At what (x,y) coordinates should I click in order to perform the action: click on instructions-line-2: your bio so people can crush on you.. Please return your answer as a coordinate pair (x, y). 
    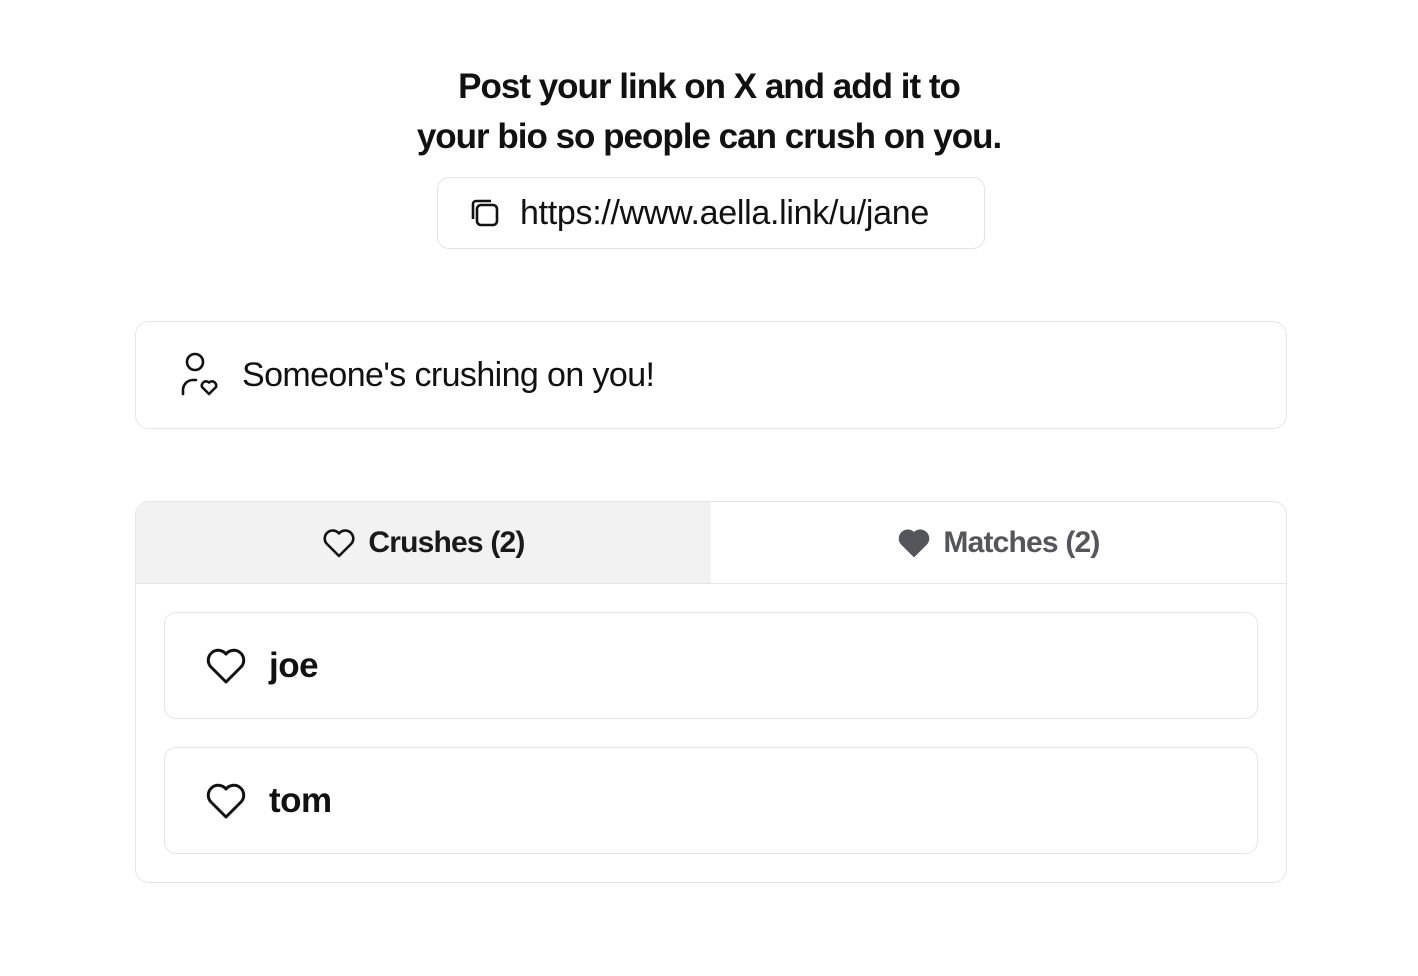
    Looking at the image, I should click on (709, 136).